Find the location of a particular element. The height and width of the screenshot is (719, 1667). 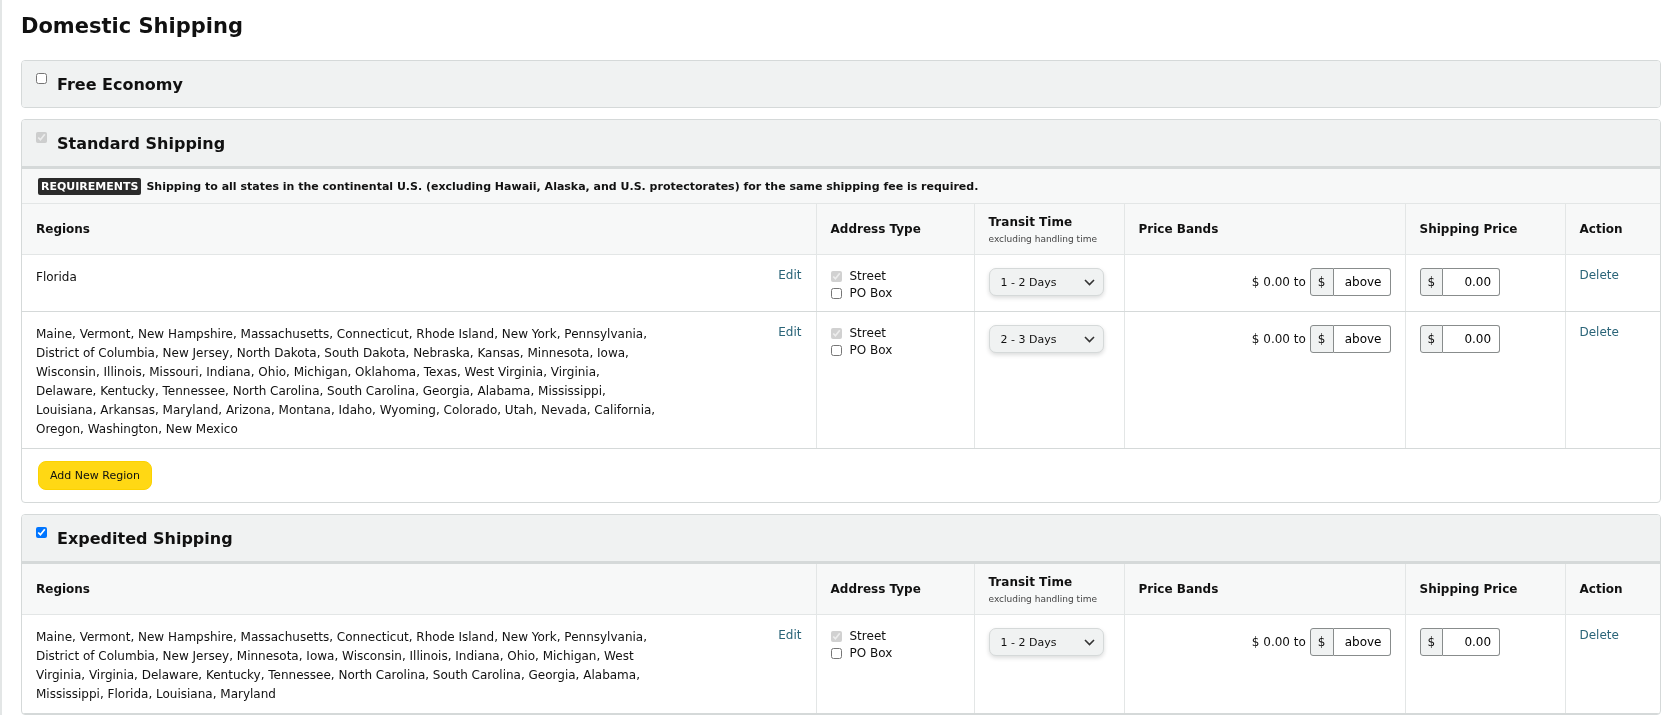

page-title: Domestic Shipping is located at coordinates (132, 26).